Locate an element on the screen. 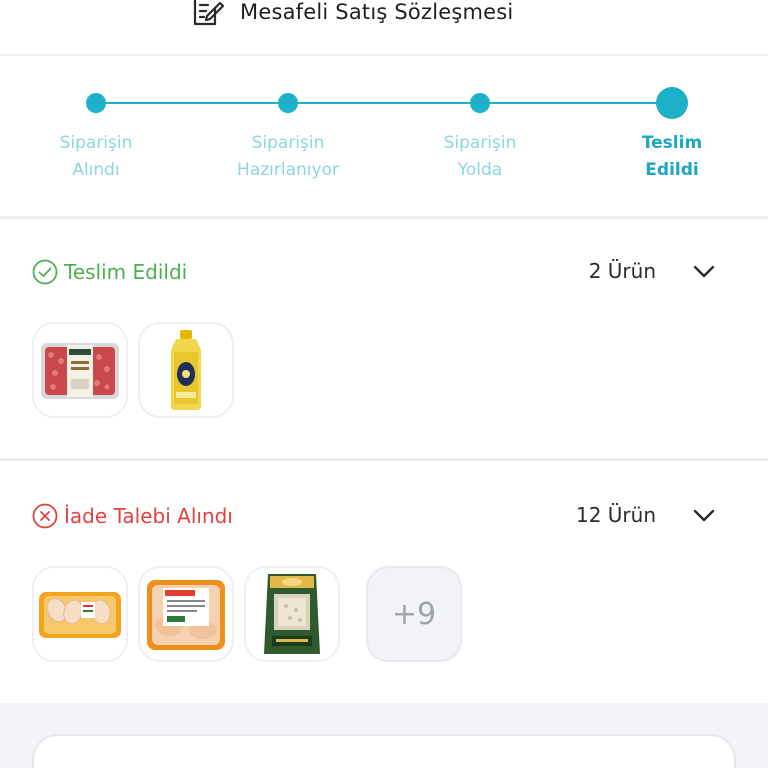 The height and width of the screenshot is (768, 768). rice-bag-icon is located at coordinates (292, 614).